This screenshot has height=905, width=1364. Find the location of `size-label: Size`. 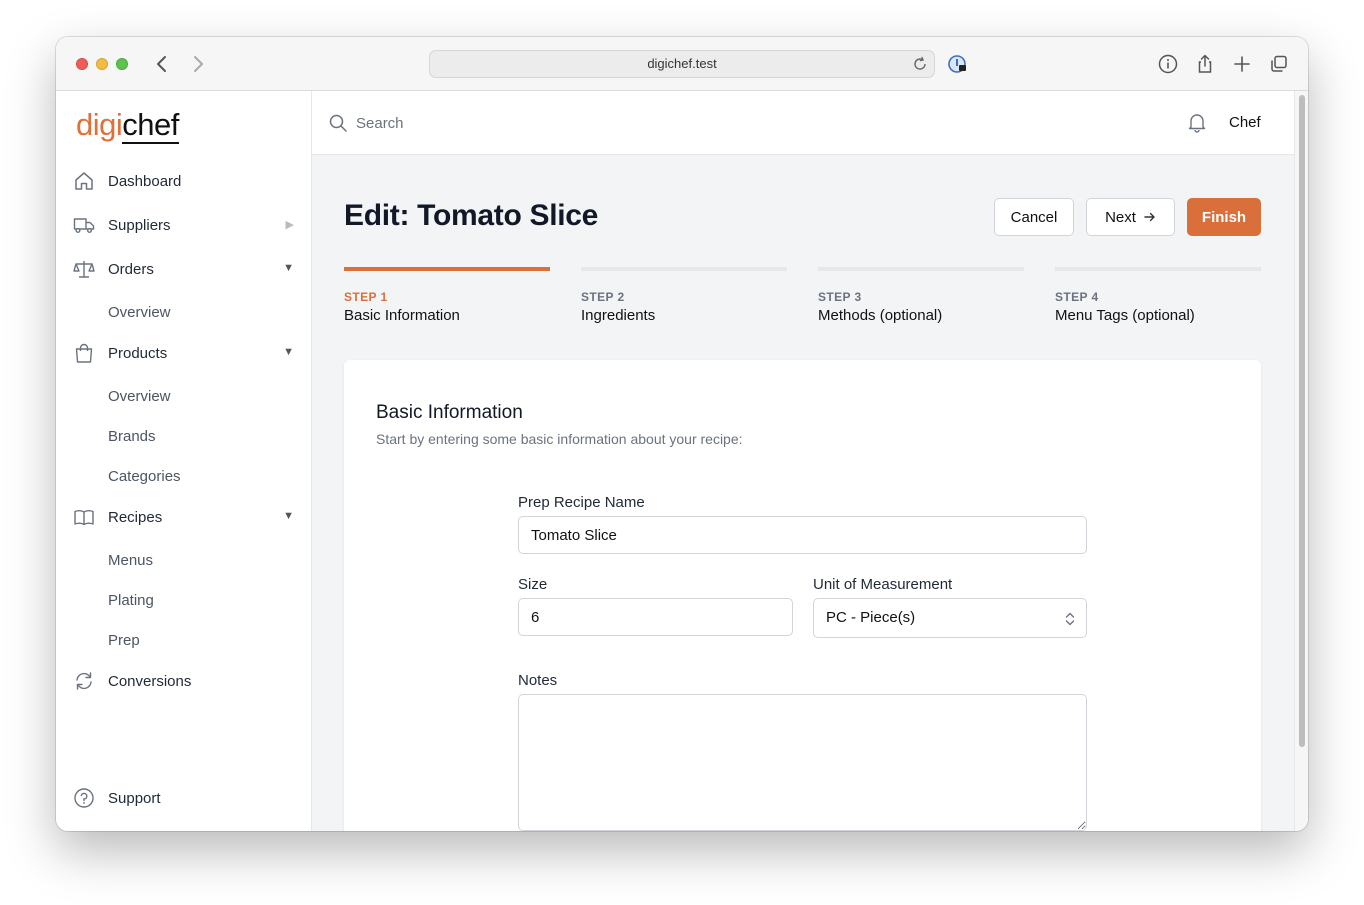

size-label: Size is located at coordinates (533, 584).